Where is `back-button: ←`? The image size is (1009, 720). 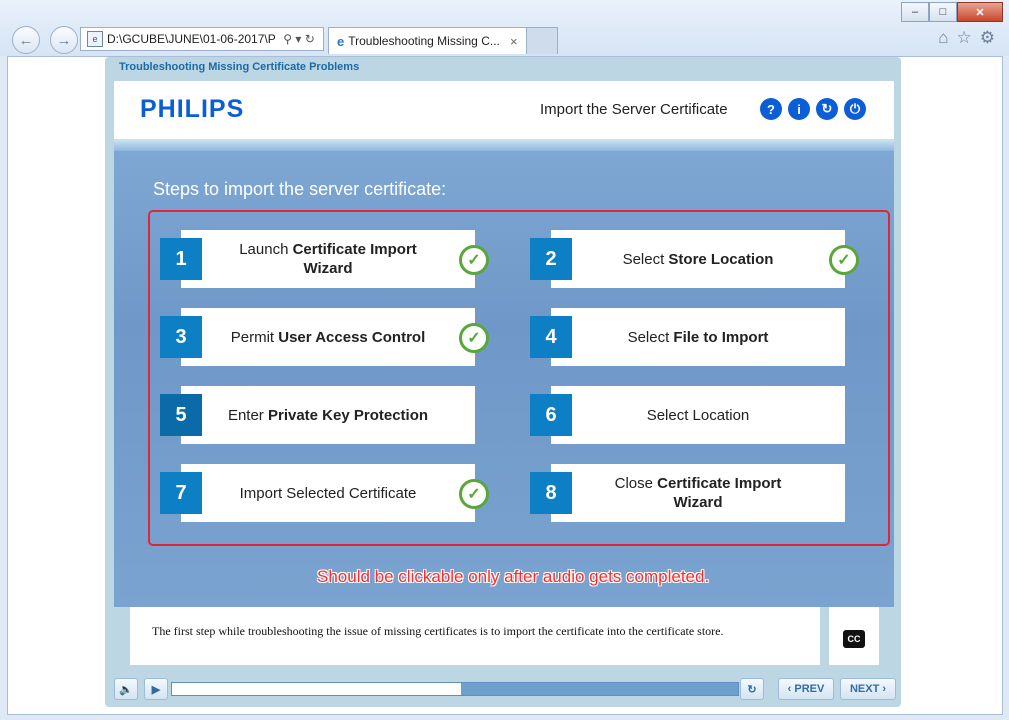 back-button: ← is located at coordinates (26, 40).